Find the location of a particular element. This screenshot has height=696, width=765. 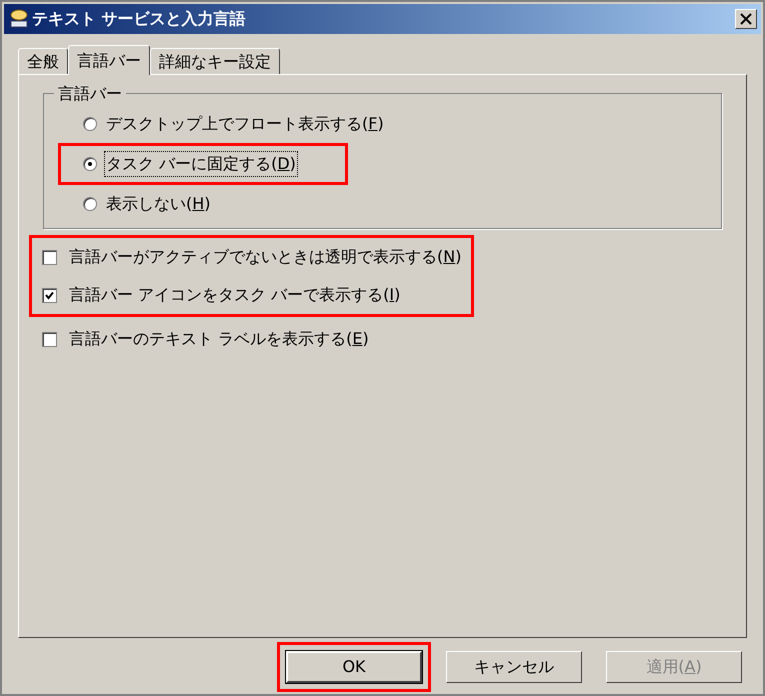

radio-label: デスクトップ上でフロート表示する(F) is located at coordinates (245, 124).